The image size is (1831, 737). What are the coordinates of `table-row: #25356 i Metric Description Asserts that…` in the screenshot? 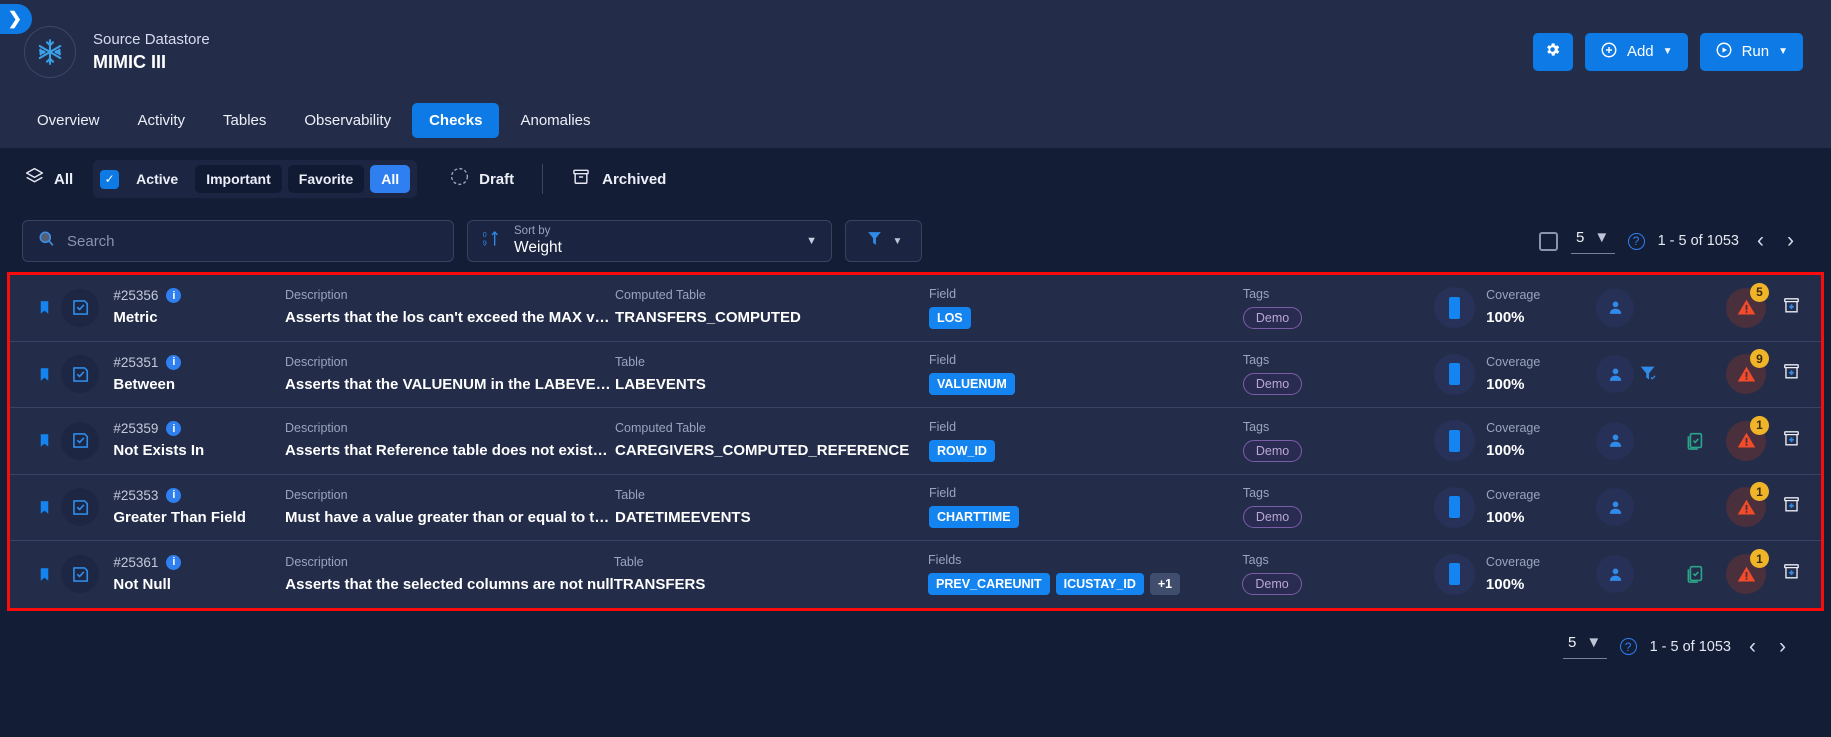 It's located at (915, 308).